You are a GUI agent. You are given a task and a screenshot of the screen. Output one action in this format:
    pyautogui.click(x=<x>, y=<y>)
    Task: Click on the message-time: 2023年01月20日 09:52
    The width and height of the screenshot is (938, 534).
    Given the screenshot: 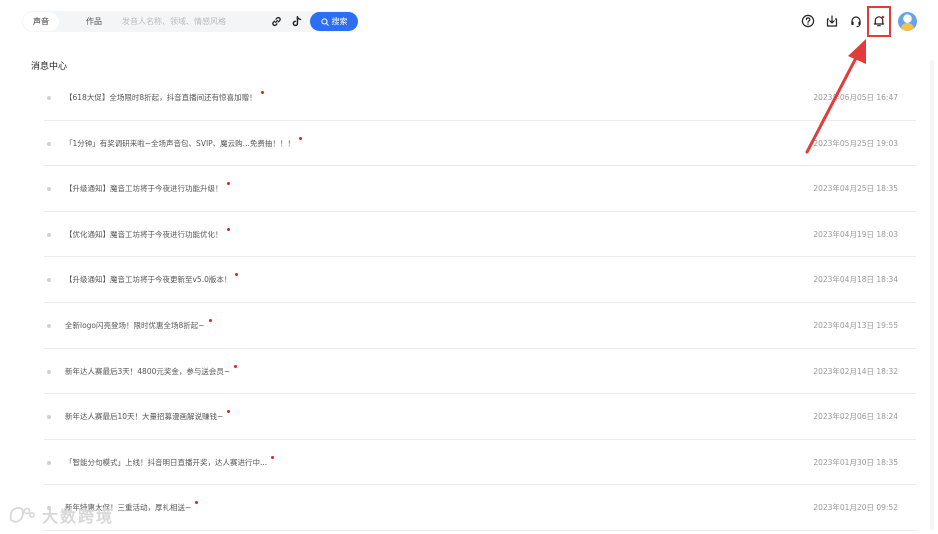 What is the action you would take?
    pyautogui.click(x=855, y=508)
    